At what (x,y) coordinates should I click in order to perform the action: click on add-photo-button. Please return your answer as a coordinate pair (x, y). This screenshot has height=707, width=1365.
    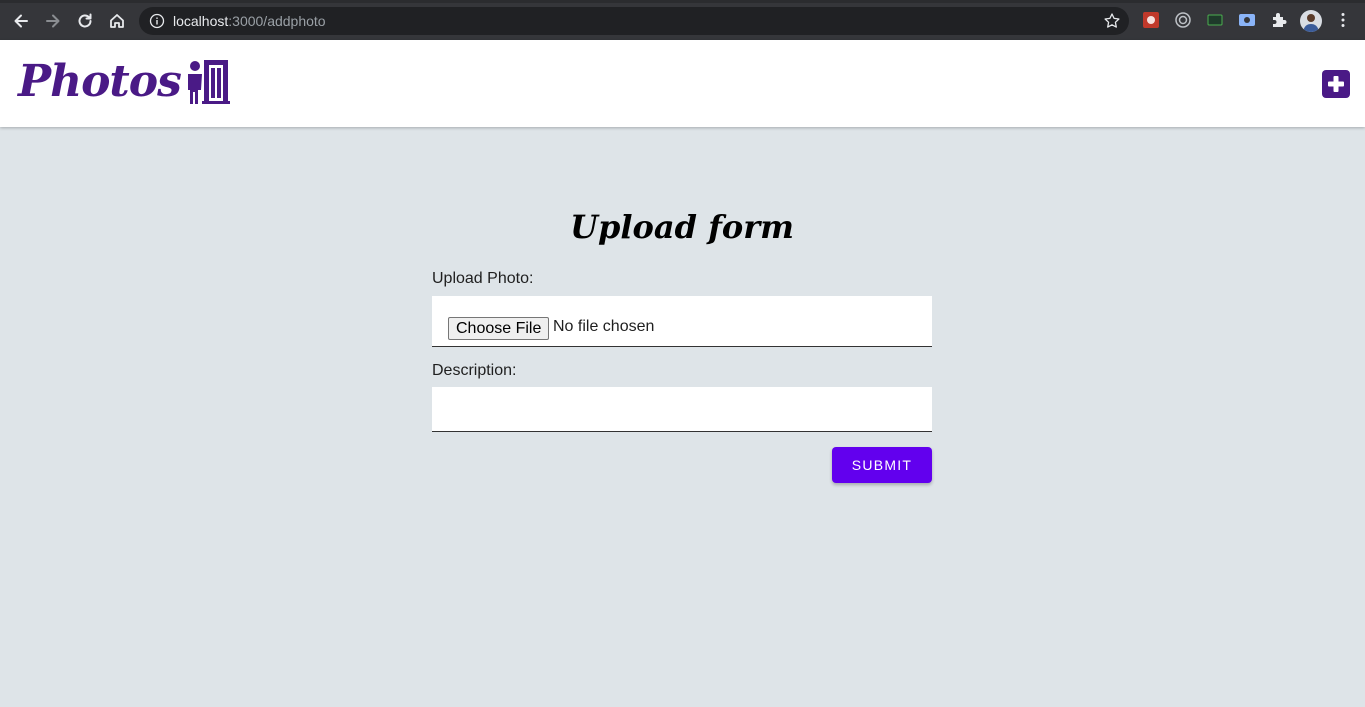
    Looking at the image, I should click on (1336, 84).